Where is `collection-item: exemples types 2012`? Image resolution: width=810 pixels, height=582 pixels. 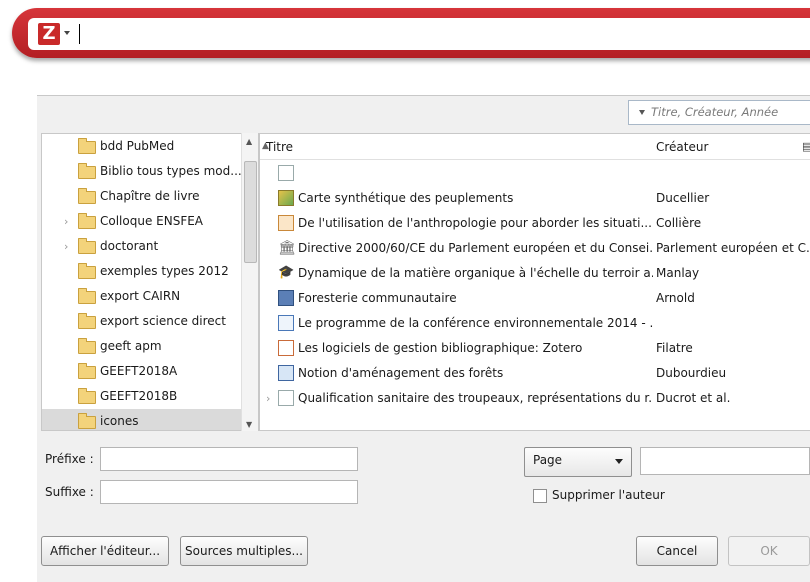 collection-item: exemples types 2012 is located at coordinates (144, 271).